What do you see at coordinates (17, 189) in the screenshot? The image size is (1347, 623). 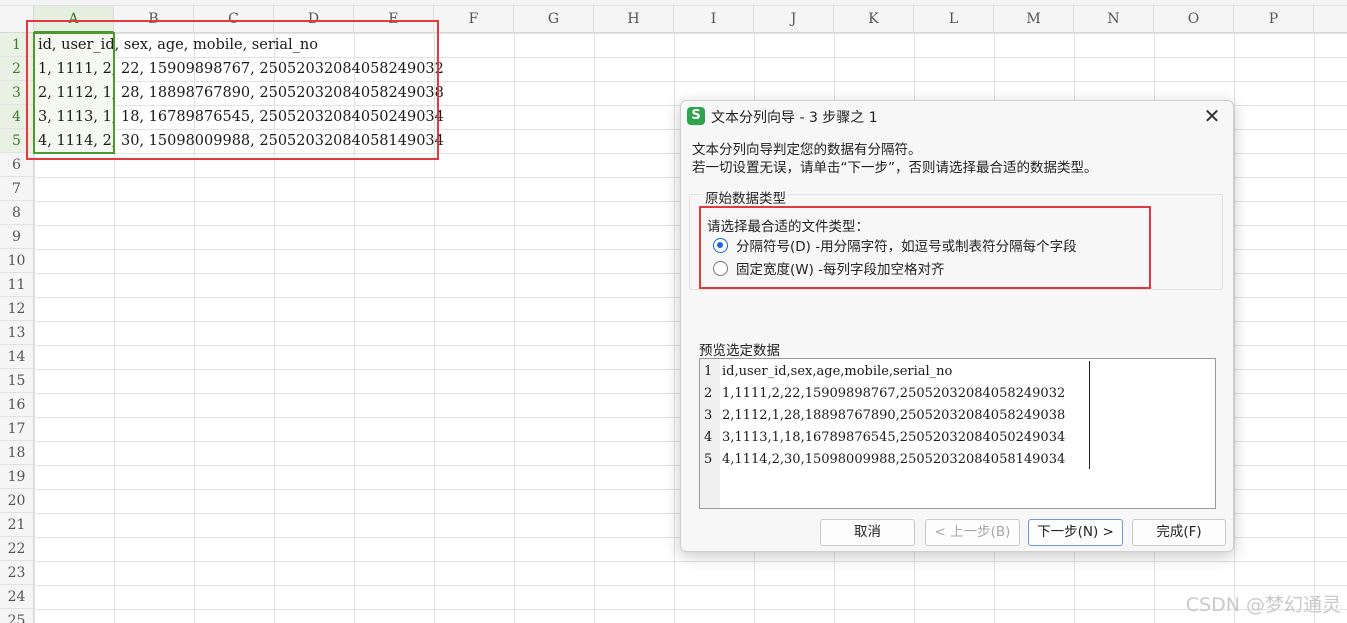 I see `row-header: 7` at bounding box center [17, 189].